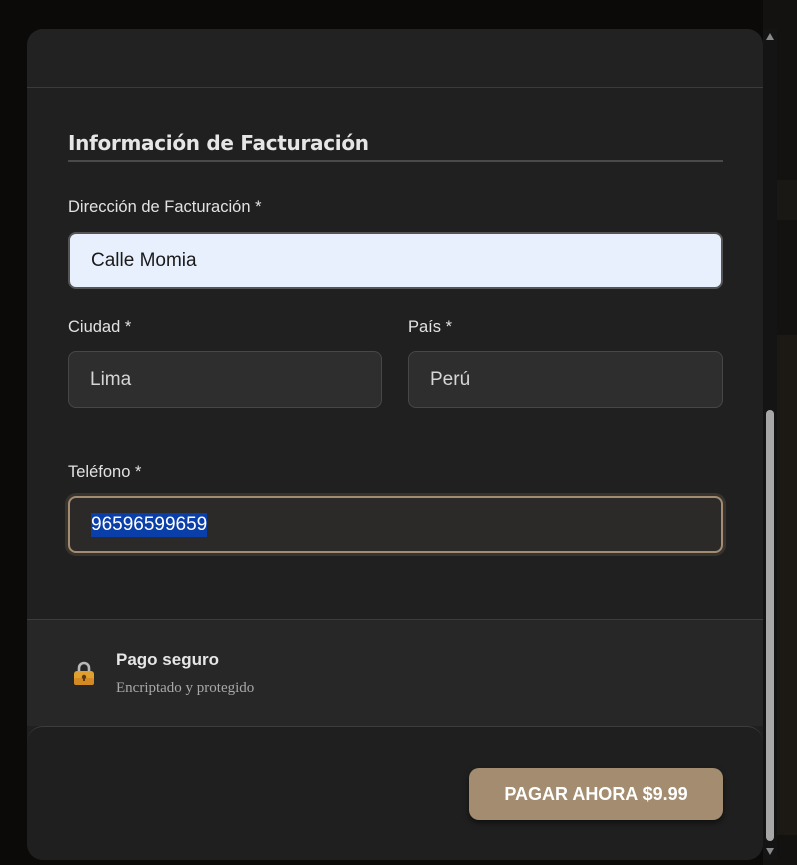 The height and width of the screenshot is (865, 797). What do you see at coordinates (450, 379) in the screenshot?
I see `country-value: Perú` at bounding box center [450, 379].